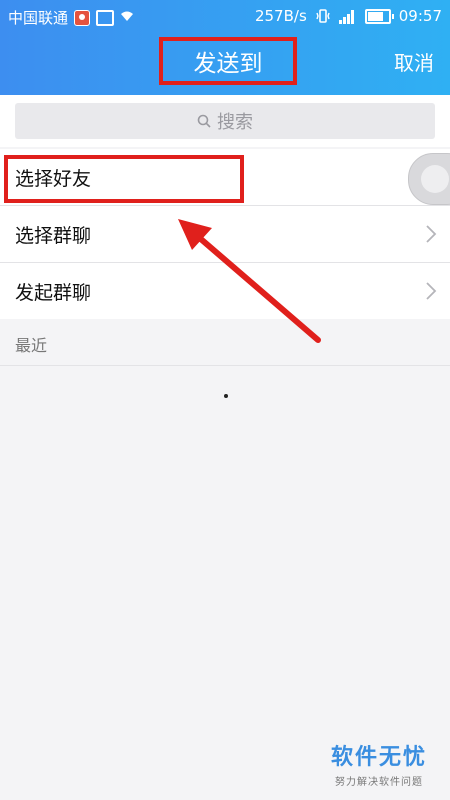 This screenshot has width=450, height=800. I want to click on battery-icon, so click(379, 16).